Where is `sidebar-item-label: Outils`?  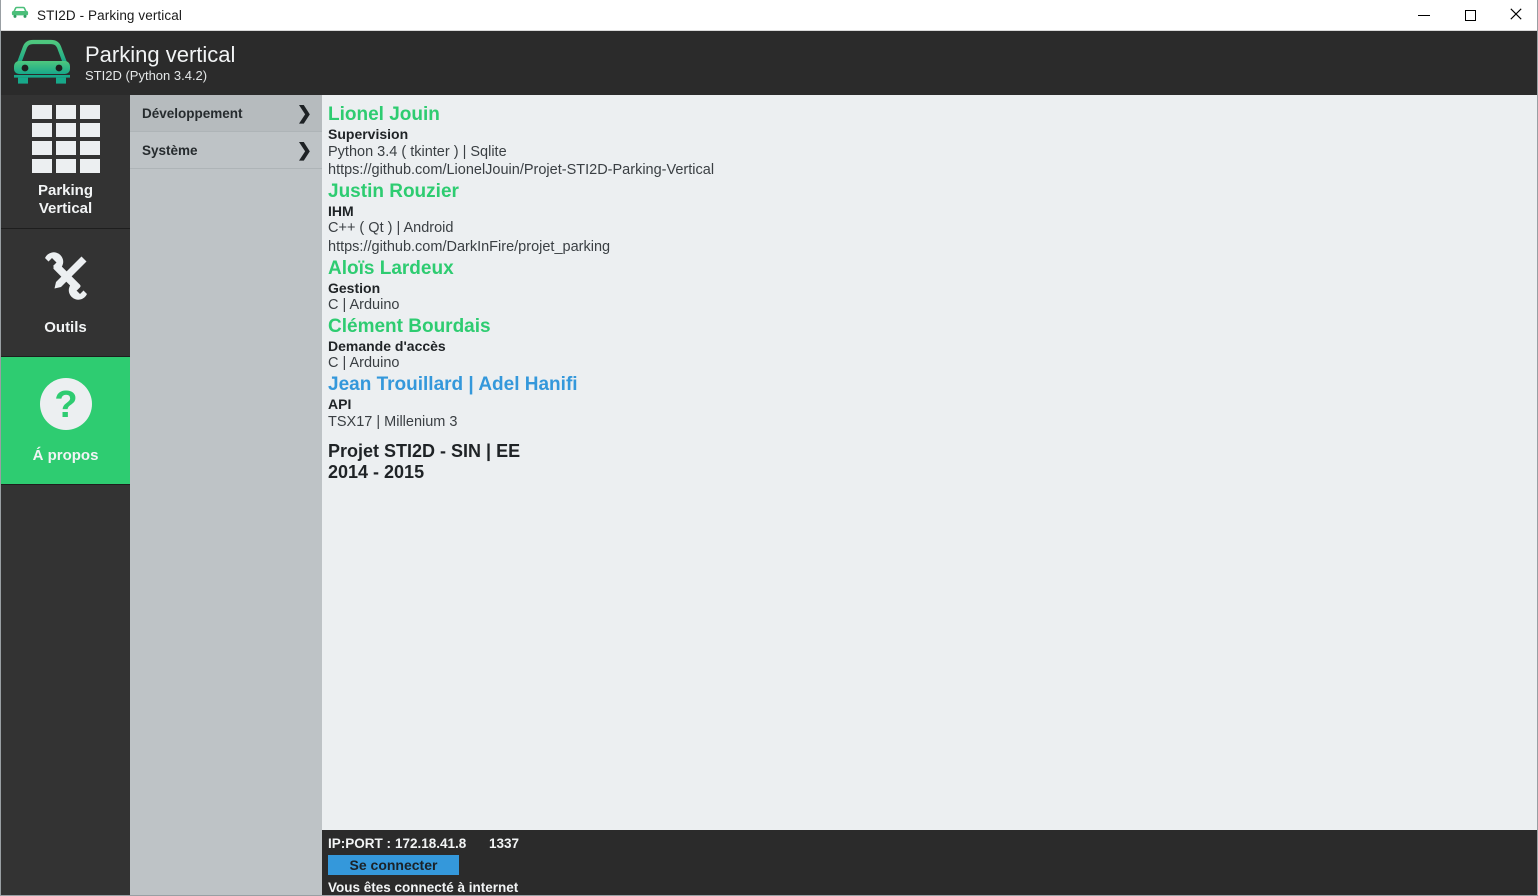
sidebar-item-label: Outils is located at coordinates (65, 328).